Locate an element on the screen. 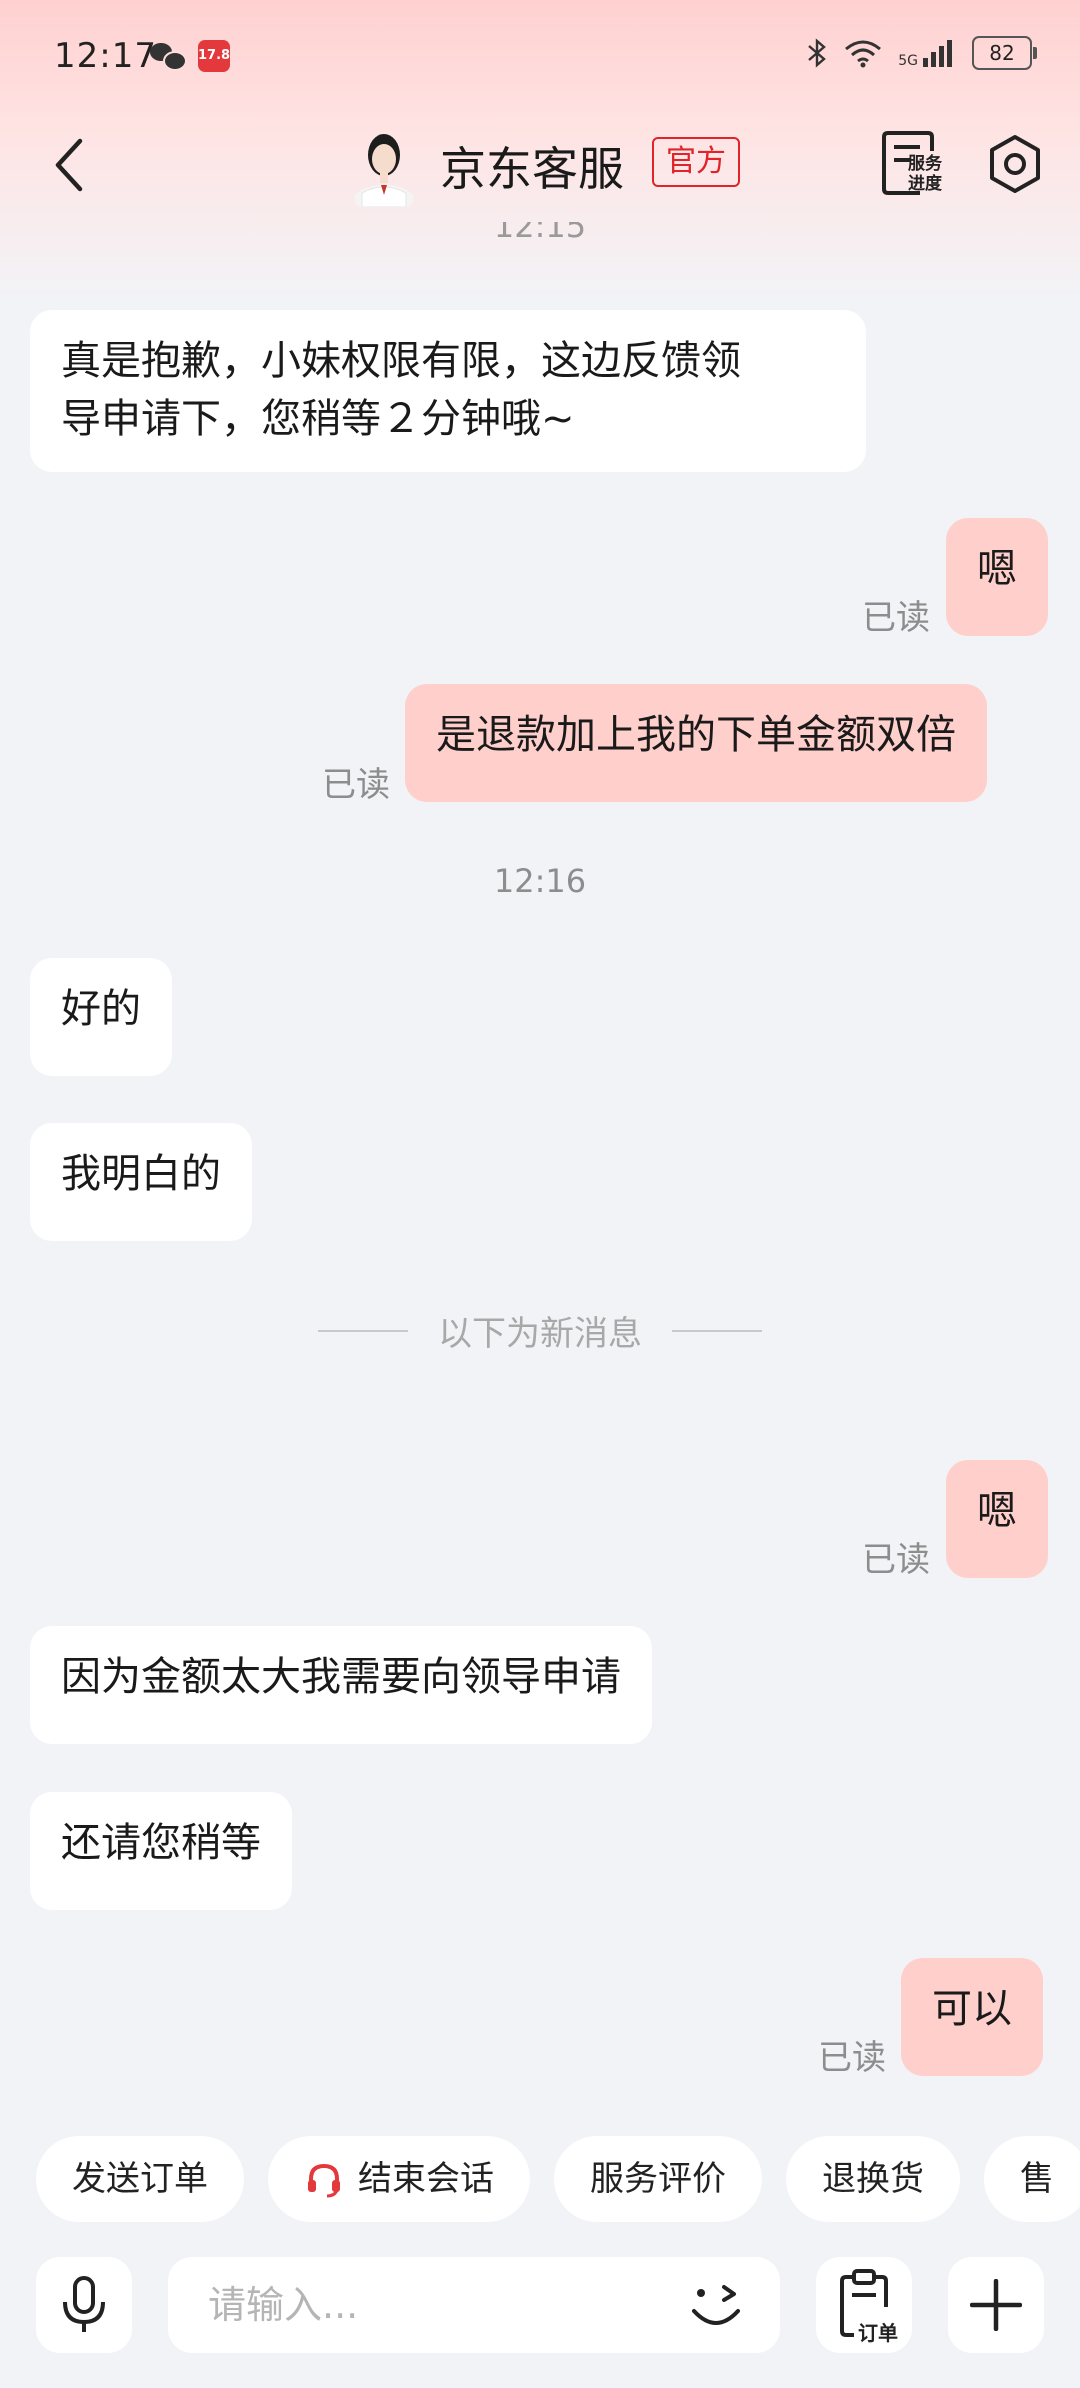  service-rating-chip: 服务评价 is located at coordinates (658, 2179).